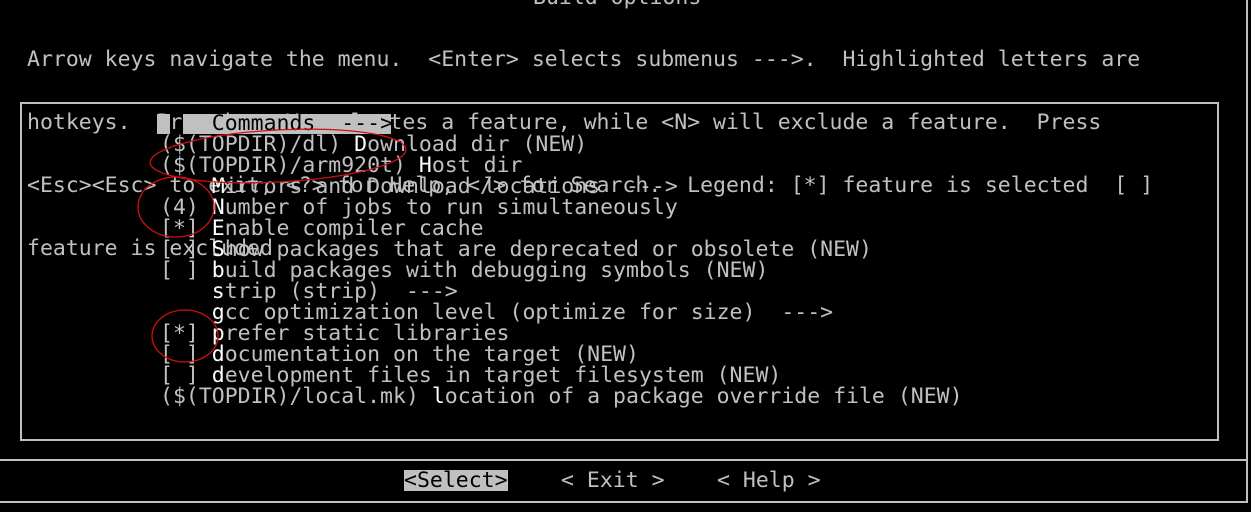 Image resolution: width=1251 pixels, height=512 pixels. I want to click on annotation-circle-static-libs, so click(185, 336).